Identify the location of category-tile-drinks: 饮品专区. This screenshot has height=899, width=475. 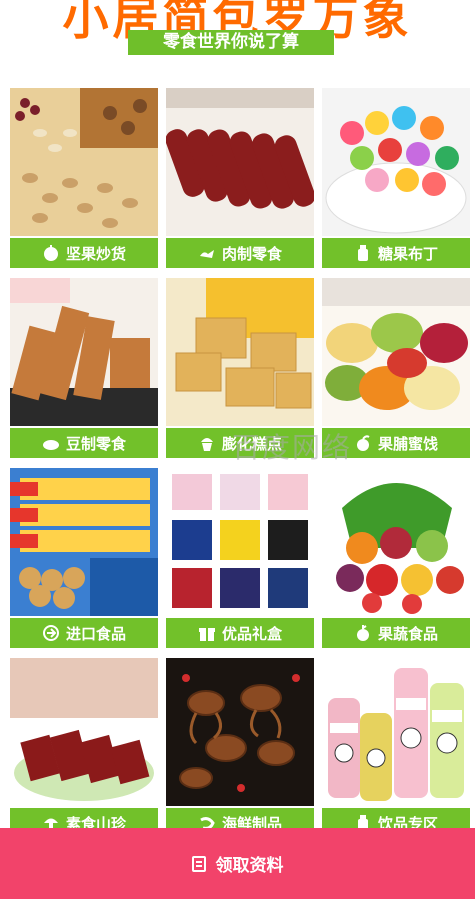
(396, 749).